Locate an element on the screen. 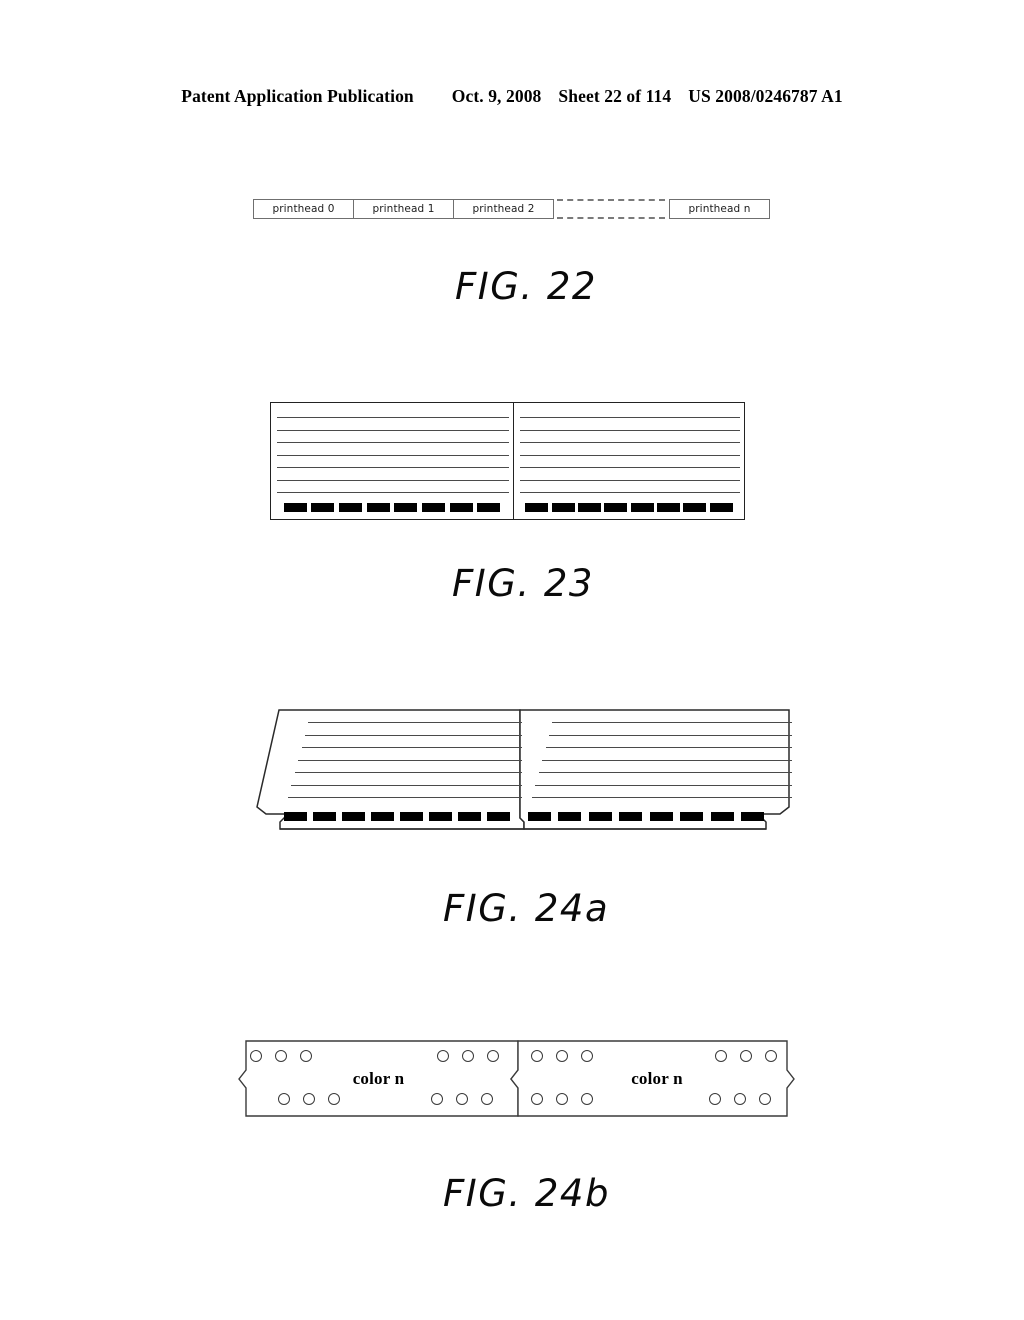 This screenshot has width=1024, height=1320. fig24a-panel-left is located at coordinates (387, 770).